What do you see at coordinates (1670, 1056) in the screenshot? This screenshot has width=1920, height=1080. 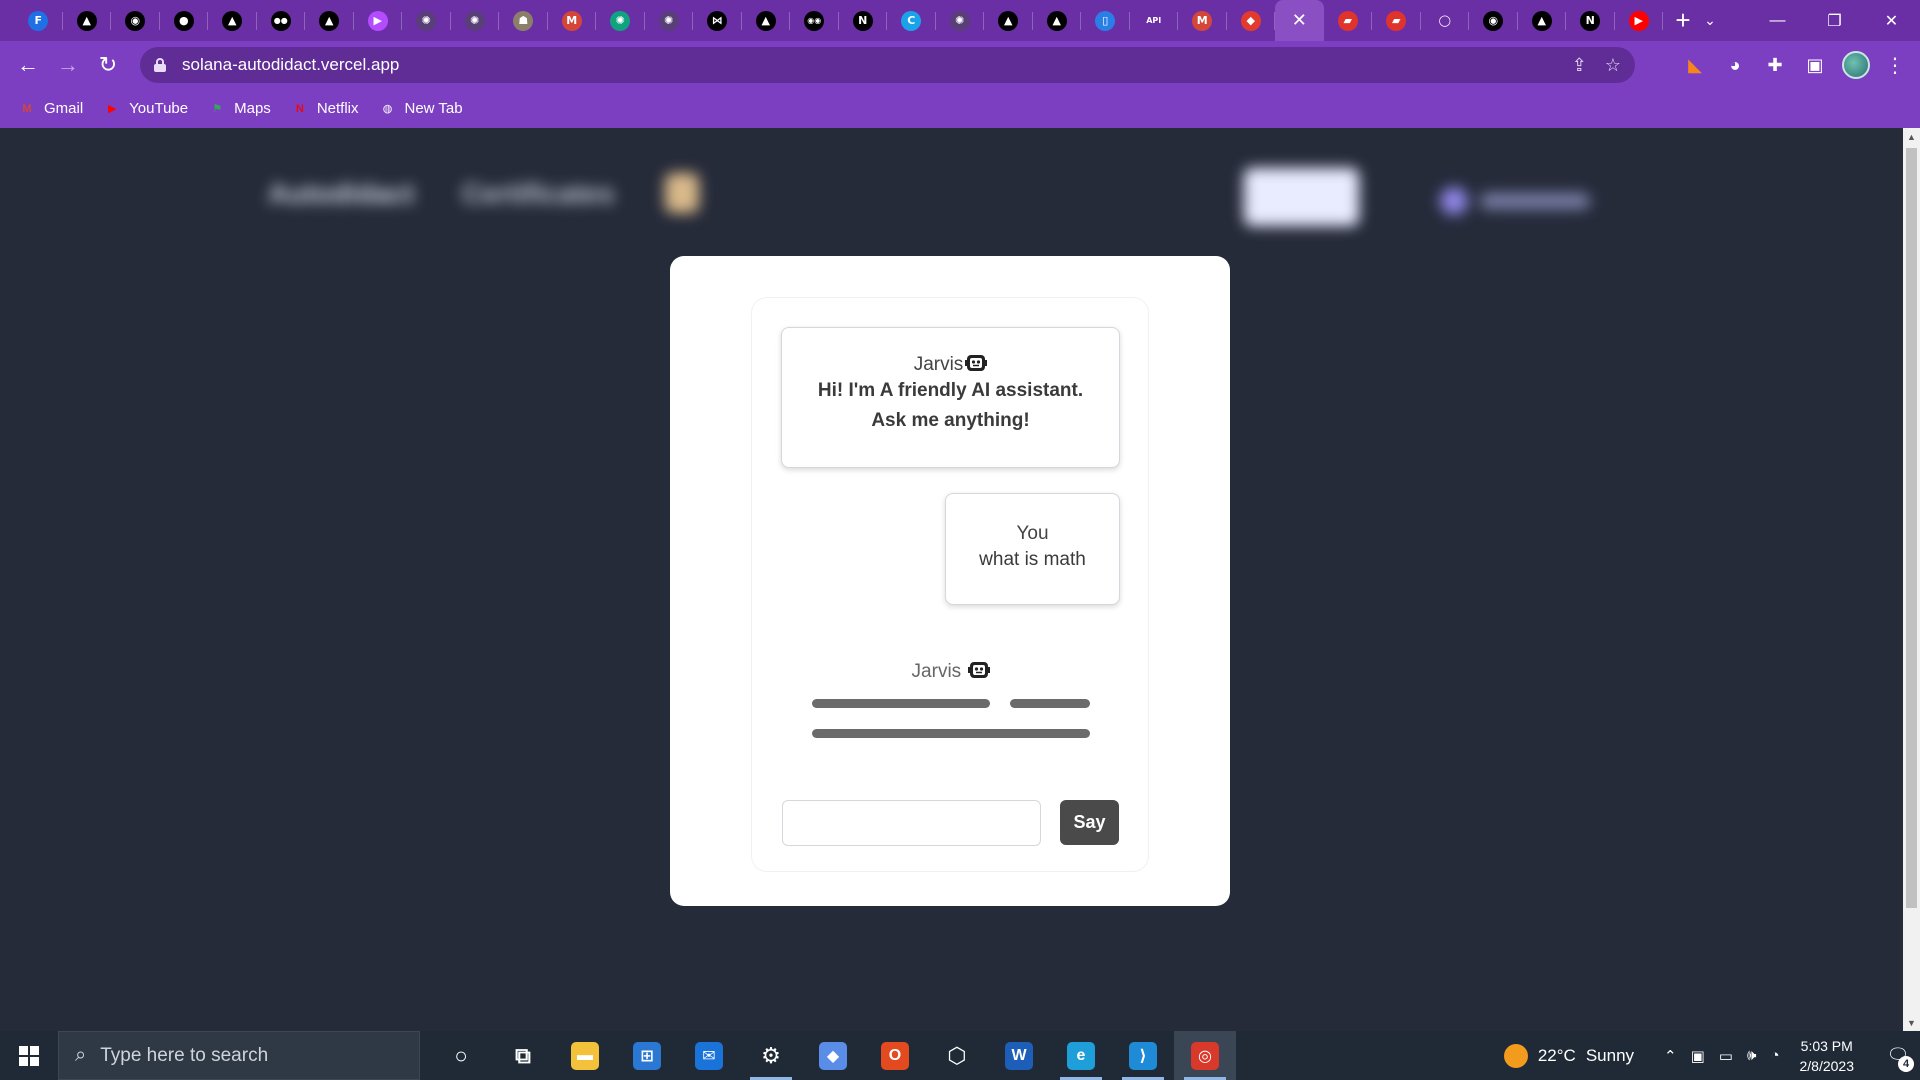 I see `chevron-up-icon: ⌃` at bounding box center [1670, 1056].